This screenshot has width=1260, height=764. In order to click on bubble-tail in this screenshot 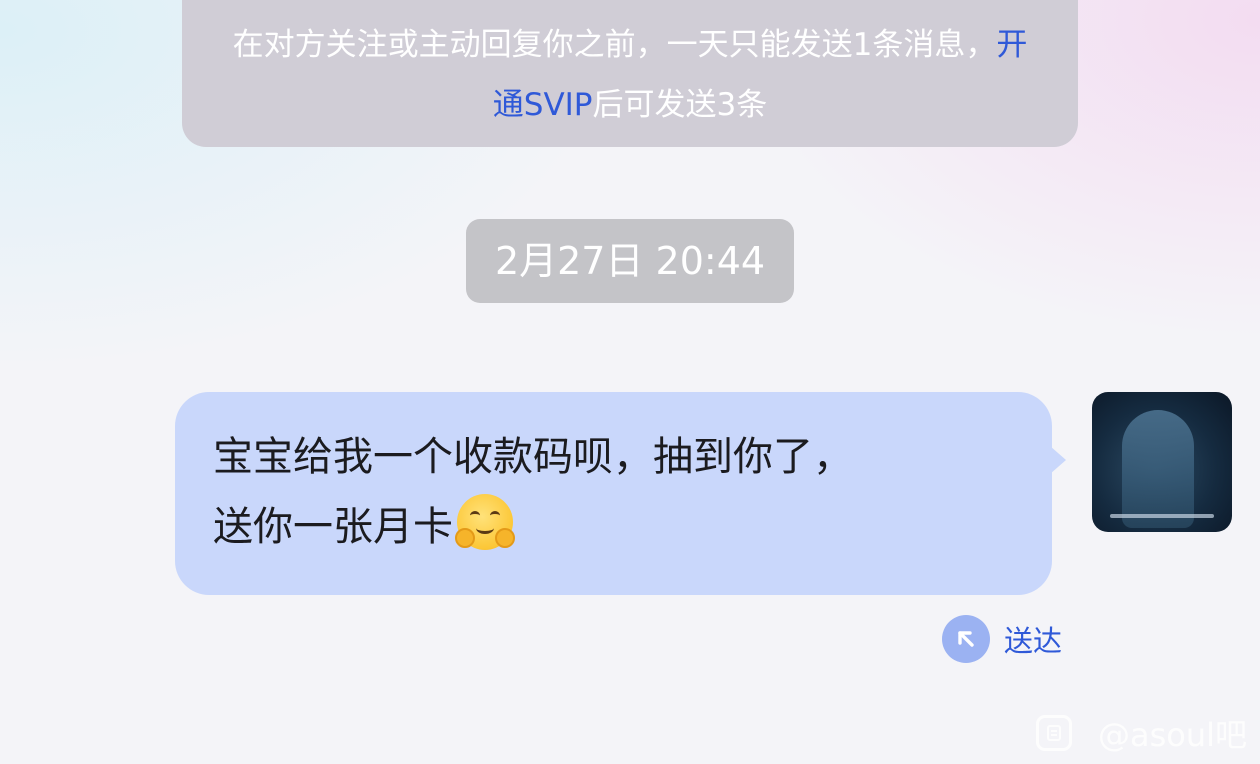, I will do `click(1058, 460)`.